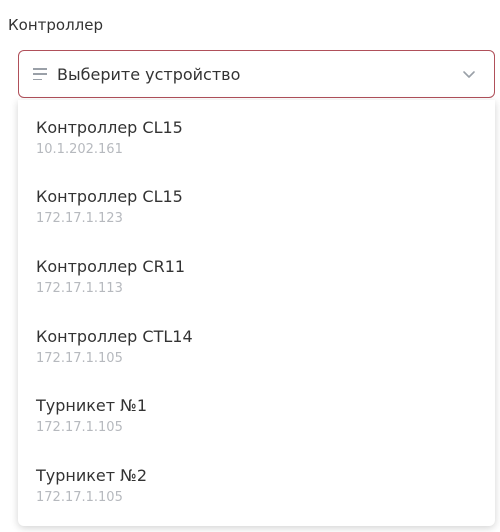 Image resolution: width=500 pixels, height=532 pixels. I want to click on field-label: Контроллер, so click(55, 25).